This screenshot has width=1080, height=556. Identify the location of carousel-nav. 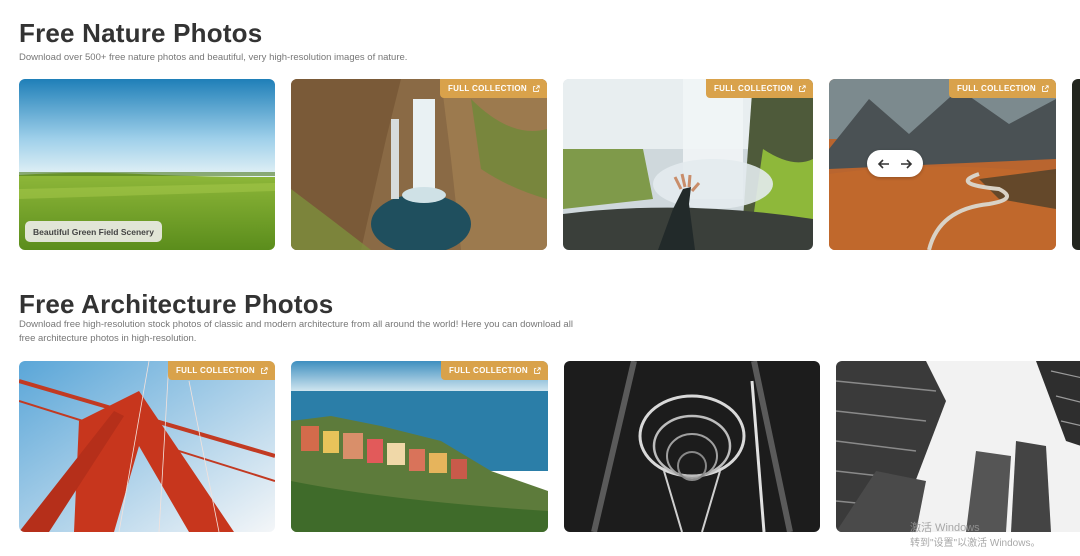
(895, 163).